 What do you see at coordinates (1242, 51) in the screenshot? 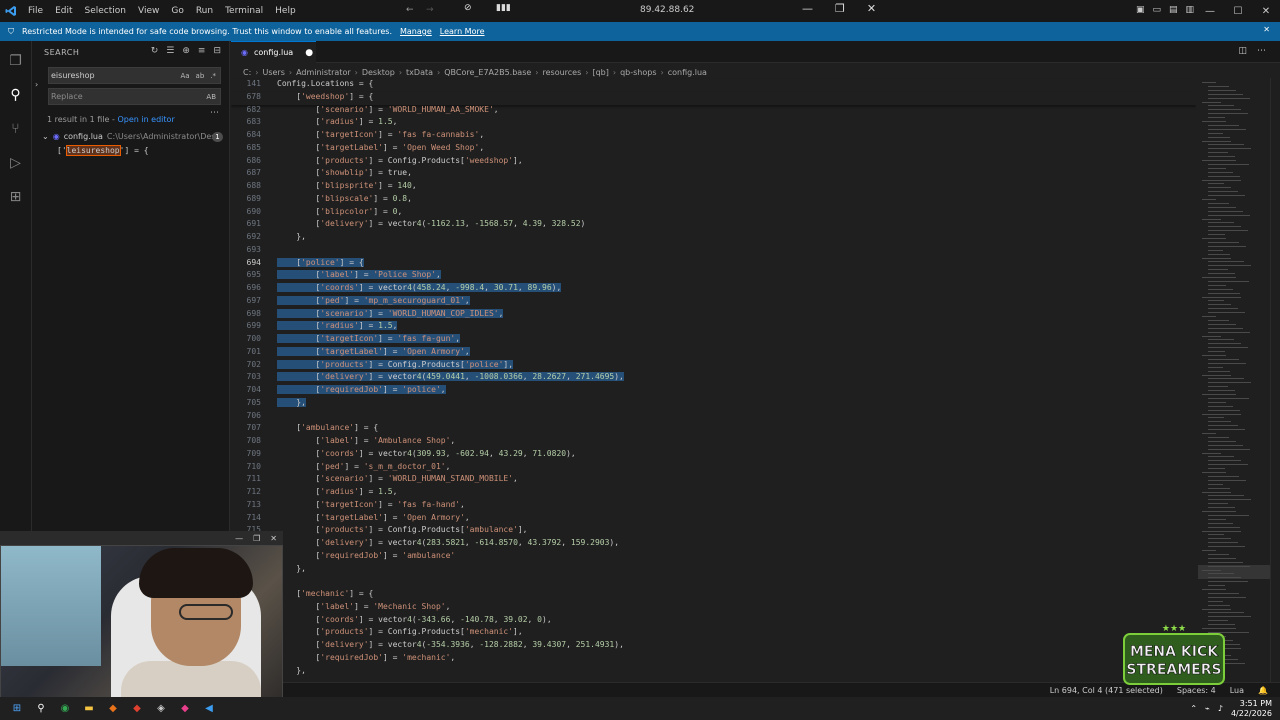
I see `split-editor-icon: ◫` at bounding box center [1242, 51].